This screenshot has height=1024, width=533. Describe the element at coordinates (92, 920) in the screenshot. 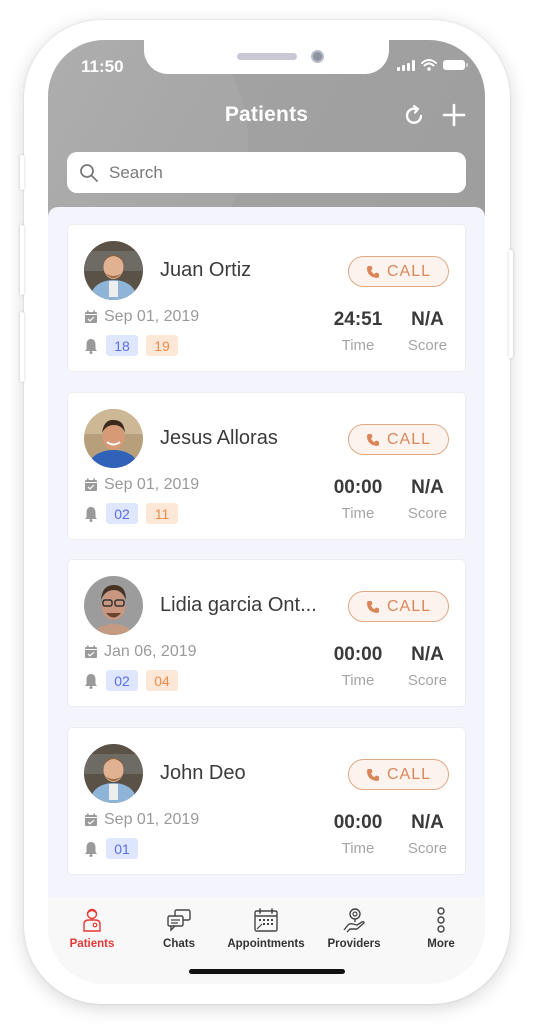

I see `patient-icon` at that location.